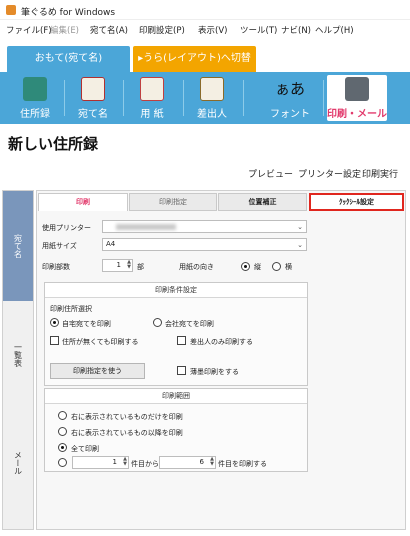  I want to click on address-book-icon, so click(35, 89).